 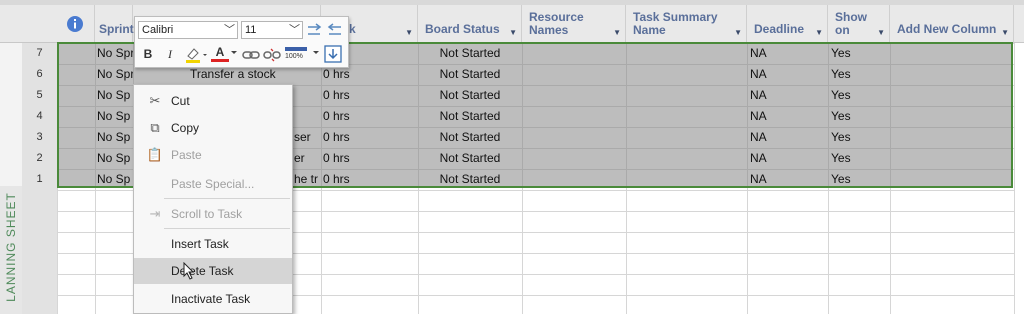 What do you see at coordinates (333, 54) in the screenshot?
I see `scroll-to-task-icon` at bounding box center [333, 54].